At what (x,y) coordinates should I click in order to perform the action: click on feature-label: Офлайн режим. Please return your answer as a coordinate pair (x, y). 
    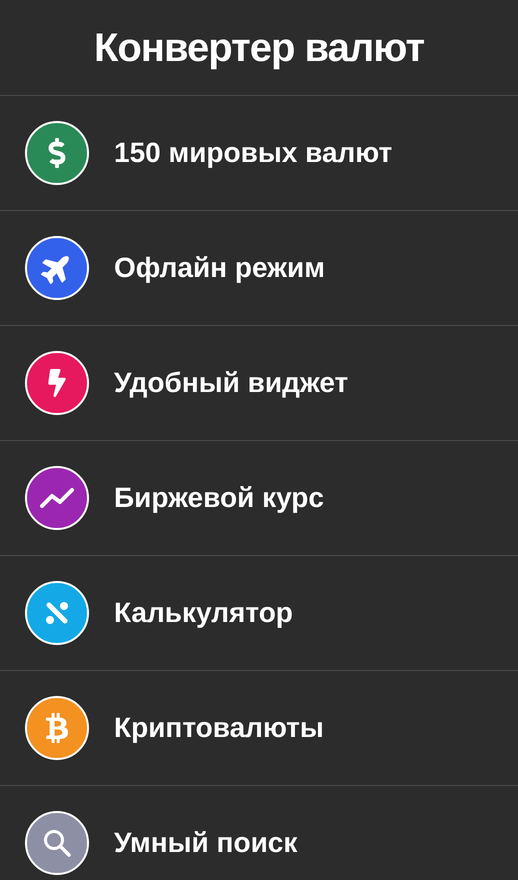
    Looking at the image, I should click on (219, 268).